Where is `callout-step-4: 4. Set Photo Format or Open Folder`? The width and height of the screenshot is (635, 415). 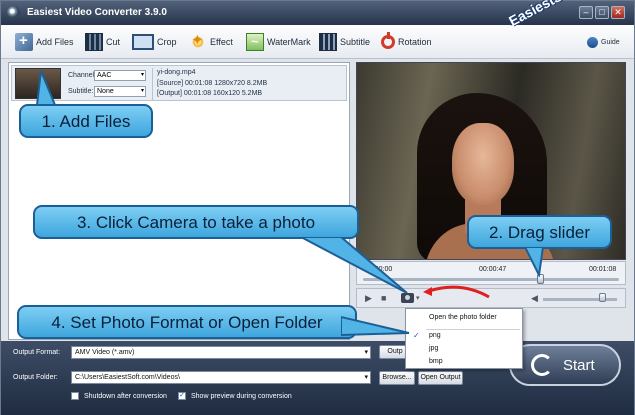 callout-step-4: 4. Set Photo Format or Open Folder is located at coordinates (187, 322).